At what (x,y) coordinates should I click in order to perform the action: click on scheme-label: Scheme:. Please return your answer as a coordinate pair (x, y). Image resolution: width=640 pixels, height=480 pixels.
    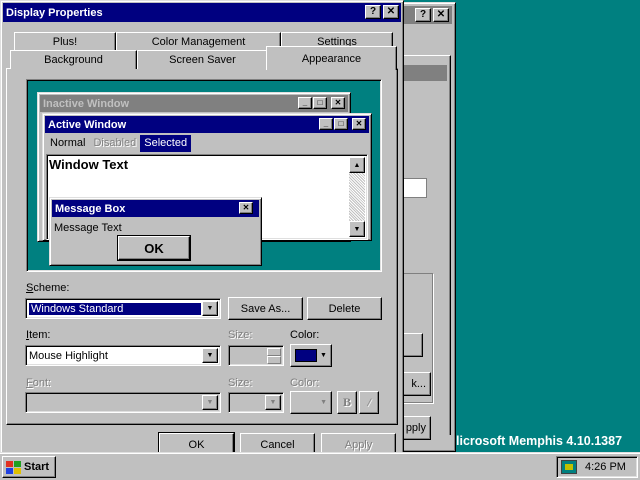
    Looking at the image, I should click on (48, 288).